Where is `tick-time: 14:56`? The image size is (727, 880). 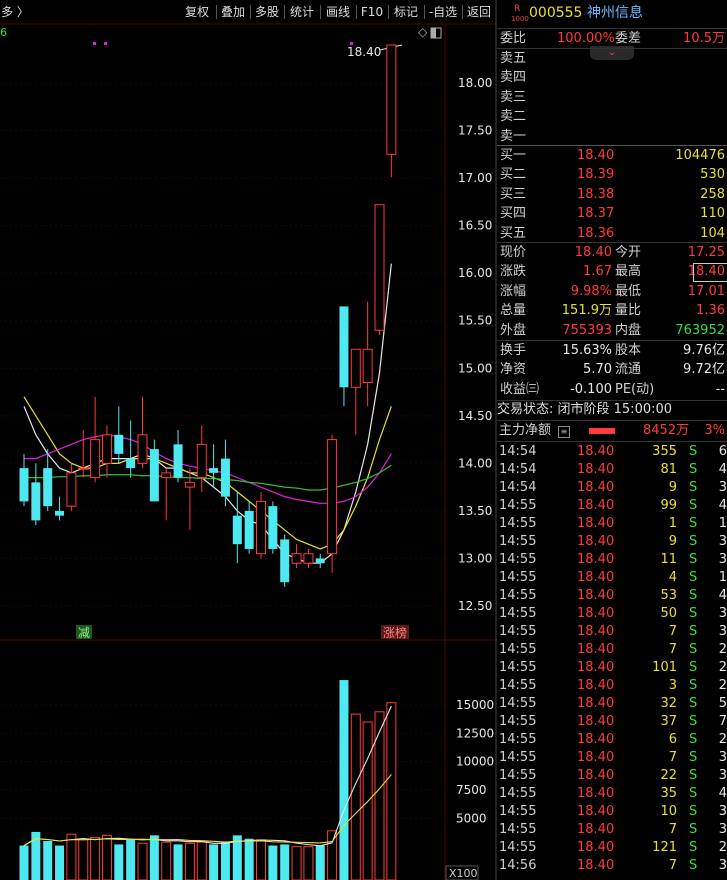
tick-time: 14:56 is located at coordinates (518, 865).